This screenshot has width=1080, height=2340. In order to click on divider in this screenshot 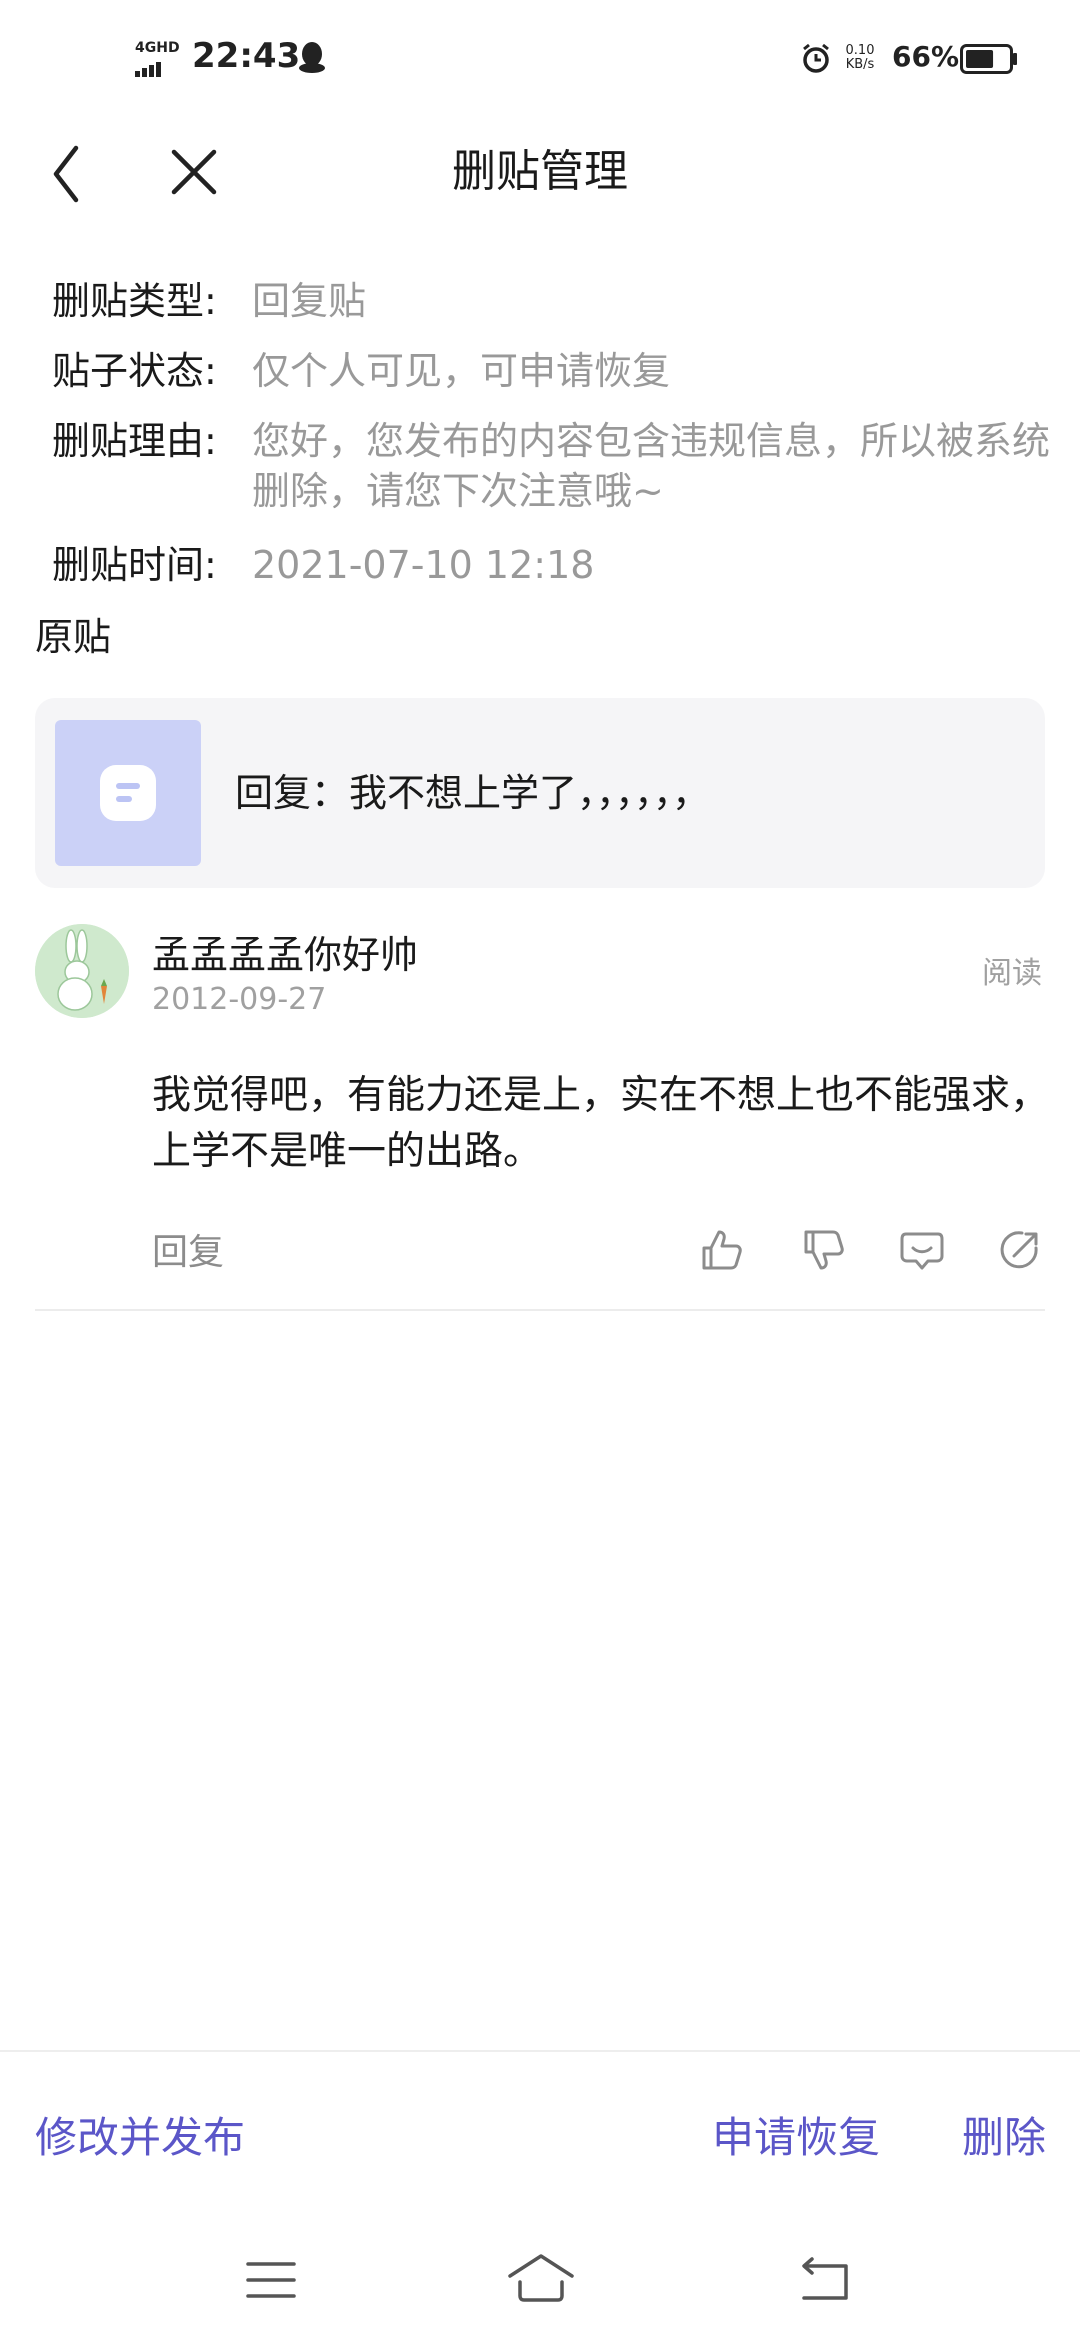, I will do `click(540, 1310)`.